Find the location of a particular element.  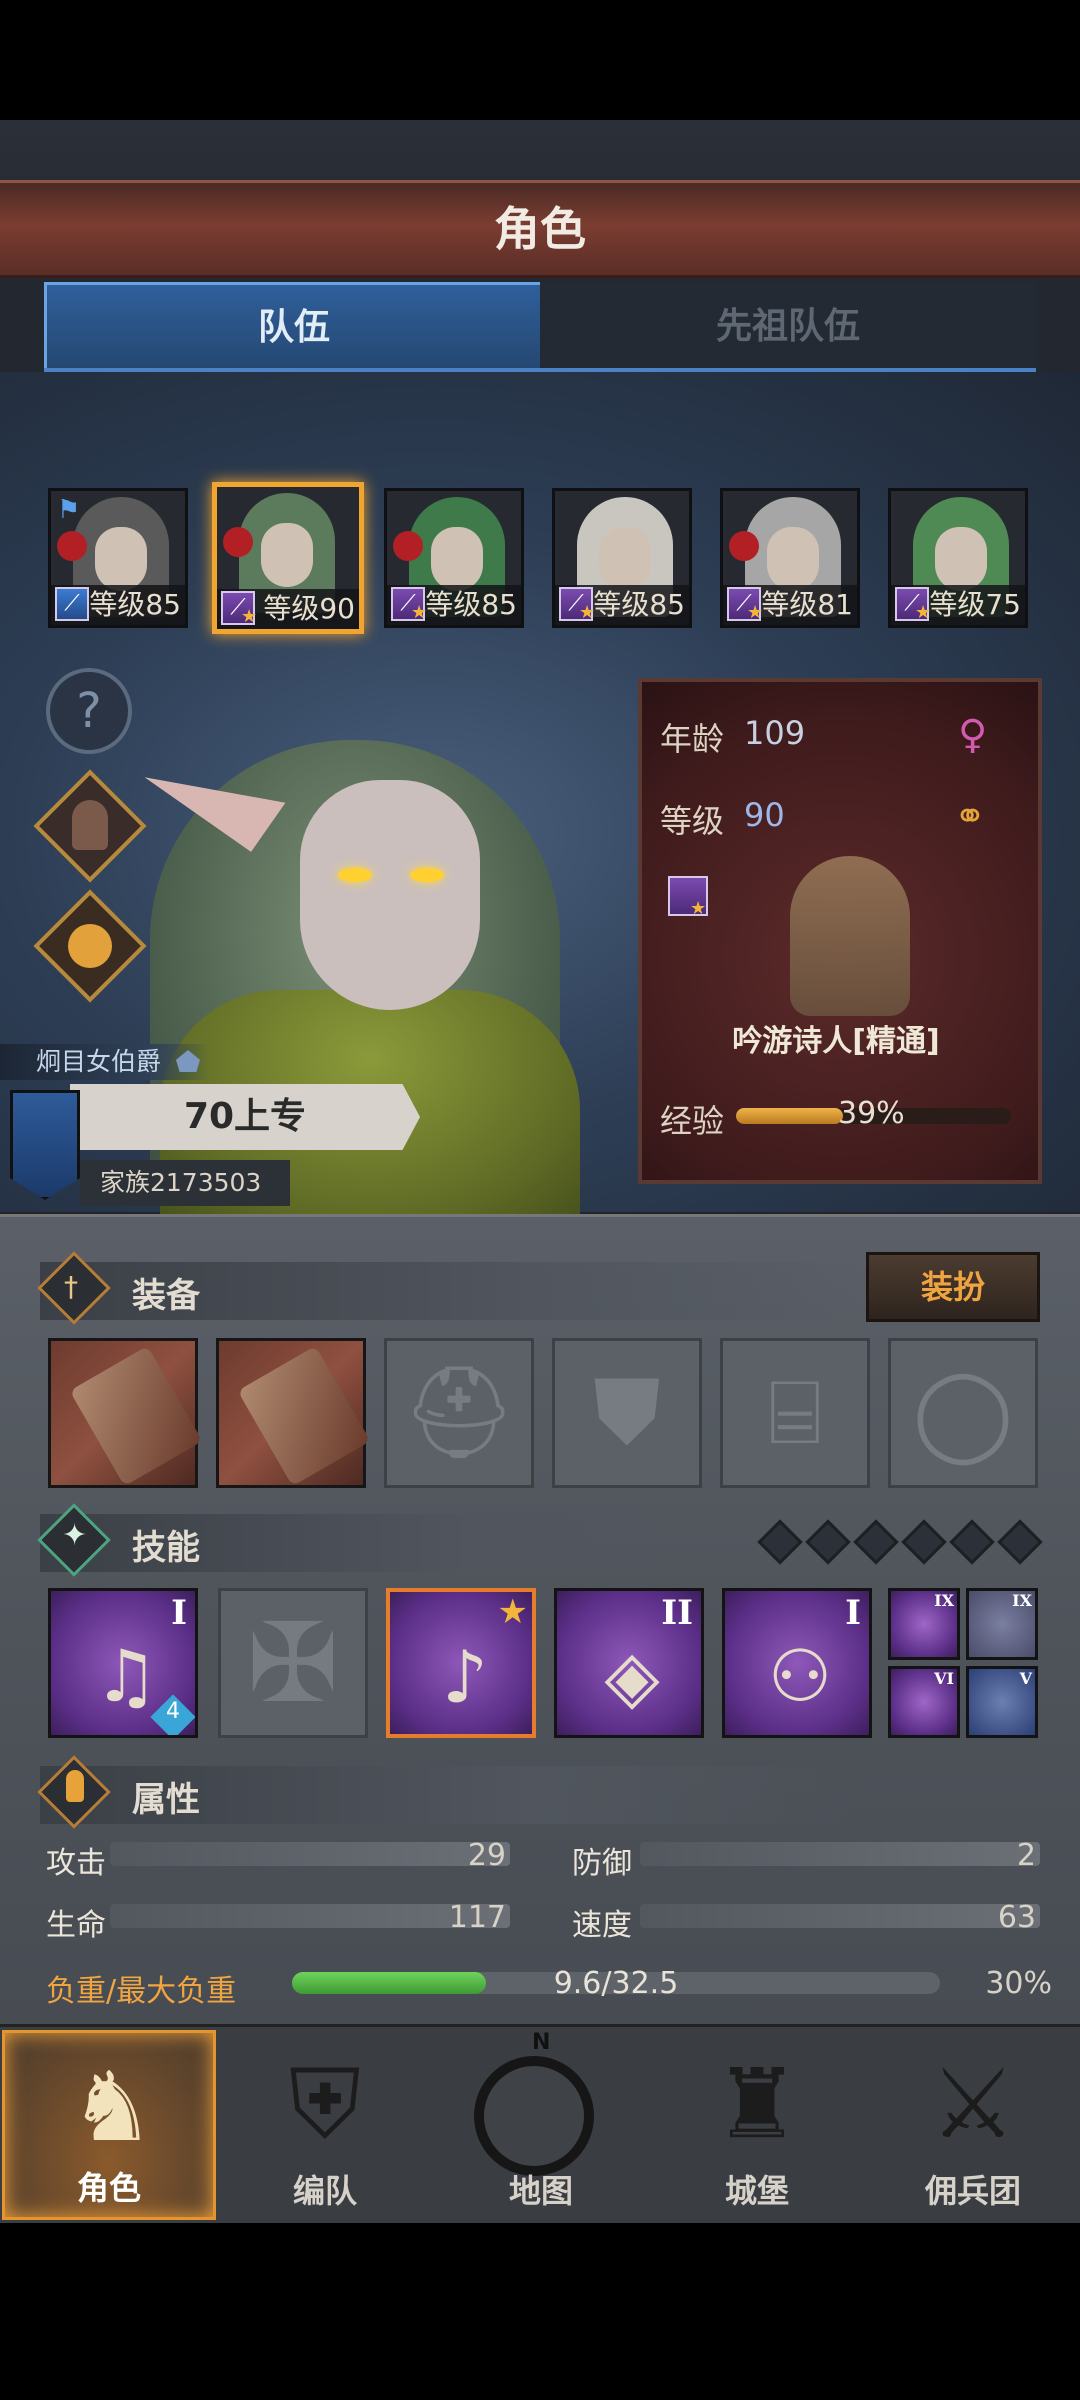

nav-character: ♞ 角色 is located at coordinates (109, 2125).